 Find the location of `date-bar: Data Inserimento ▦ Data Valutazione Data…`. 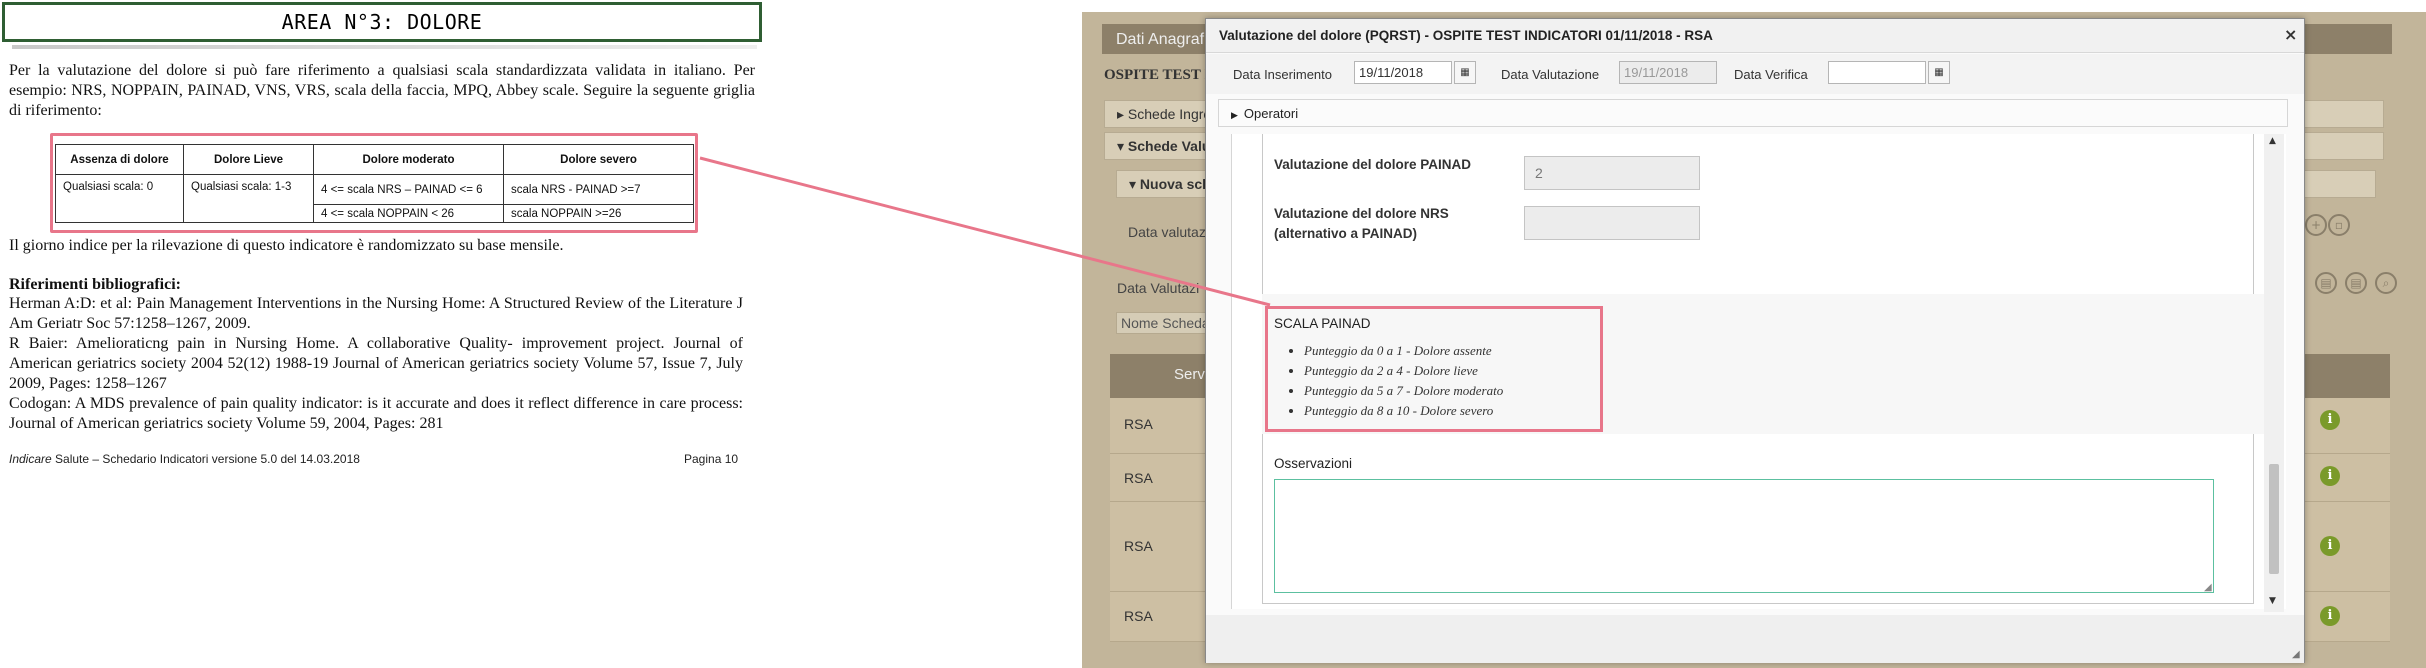

date-bar: Data Inserimento ▦ Data Valutazione Data… is located at coordinates (1755, 74).